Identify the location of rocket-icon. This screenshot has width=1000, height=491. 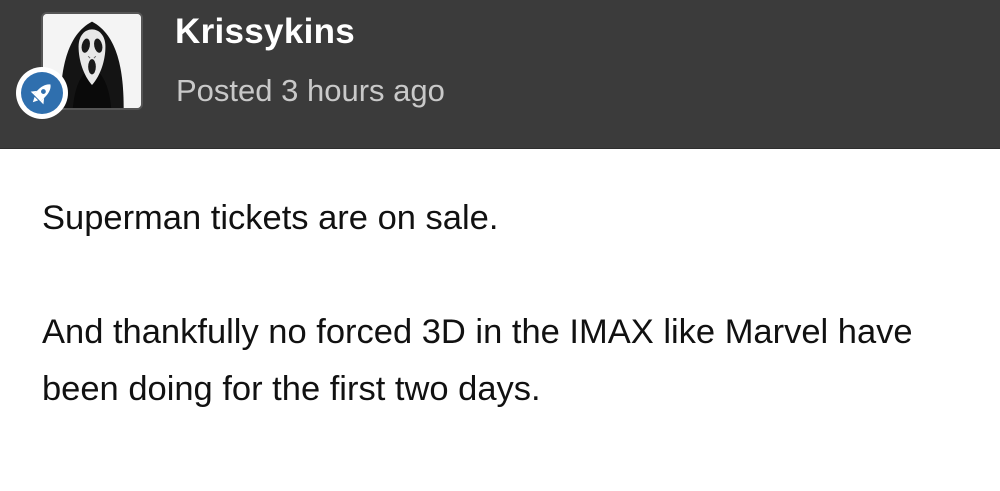
(40, 94).